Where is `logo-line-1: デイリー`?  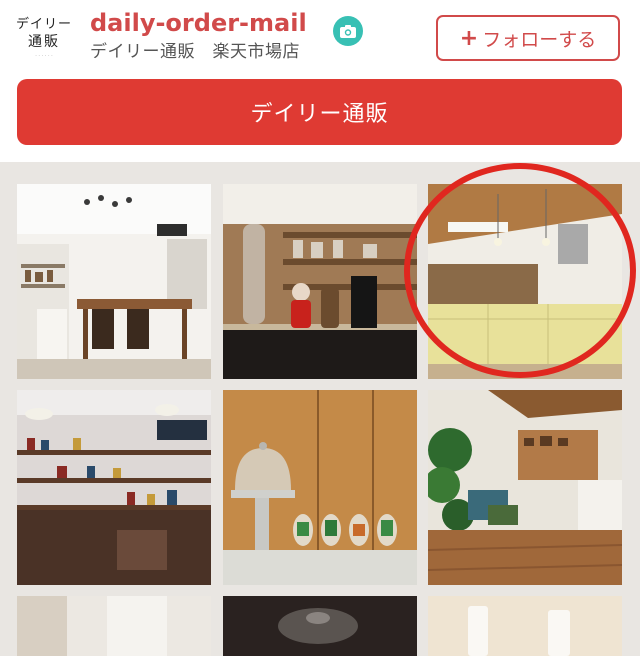 logo-line-1: デイリー is located at coordinates (43, 24).